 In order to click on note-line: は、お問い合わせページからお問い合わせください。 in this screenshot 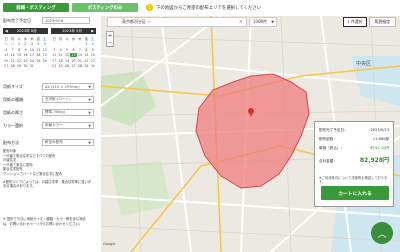, I will do `click(43, 223)`.